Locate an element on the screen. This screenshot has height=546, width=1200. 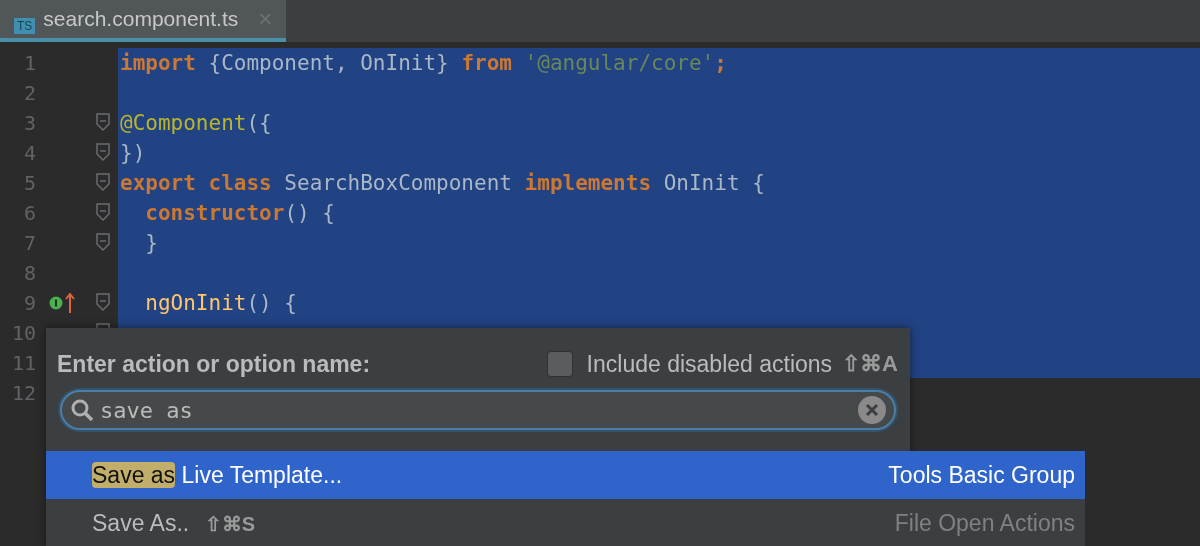
line-number: 11 is located at coordinates (23, 363).